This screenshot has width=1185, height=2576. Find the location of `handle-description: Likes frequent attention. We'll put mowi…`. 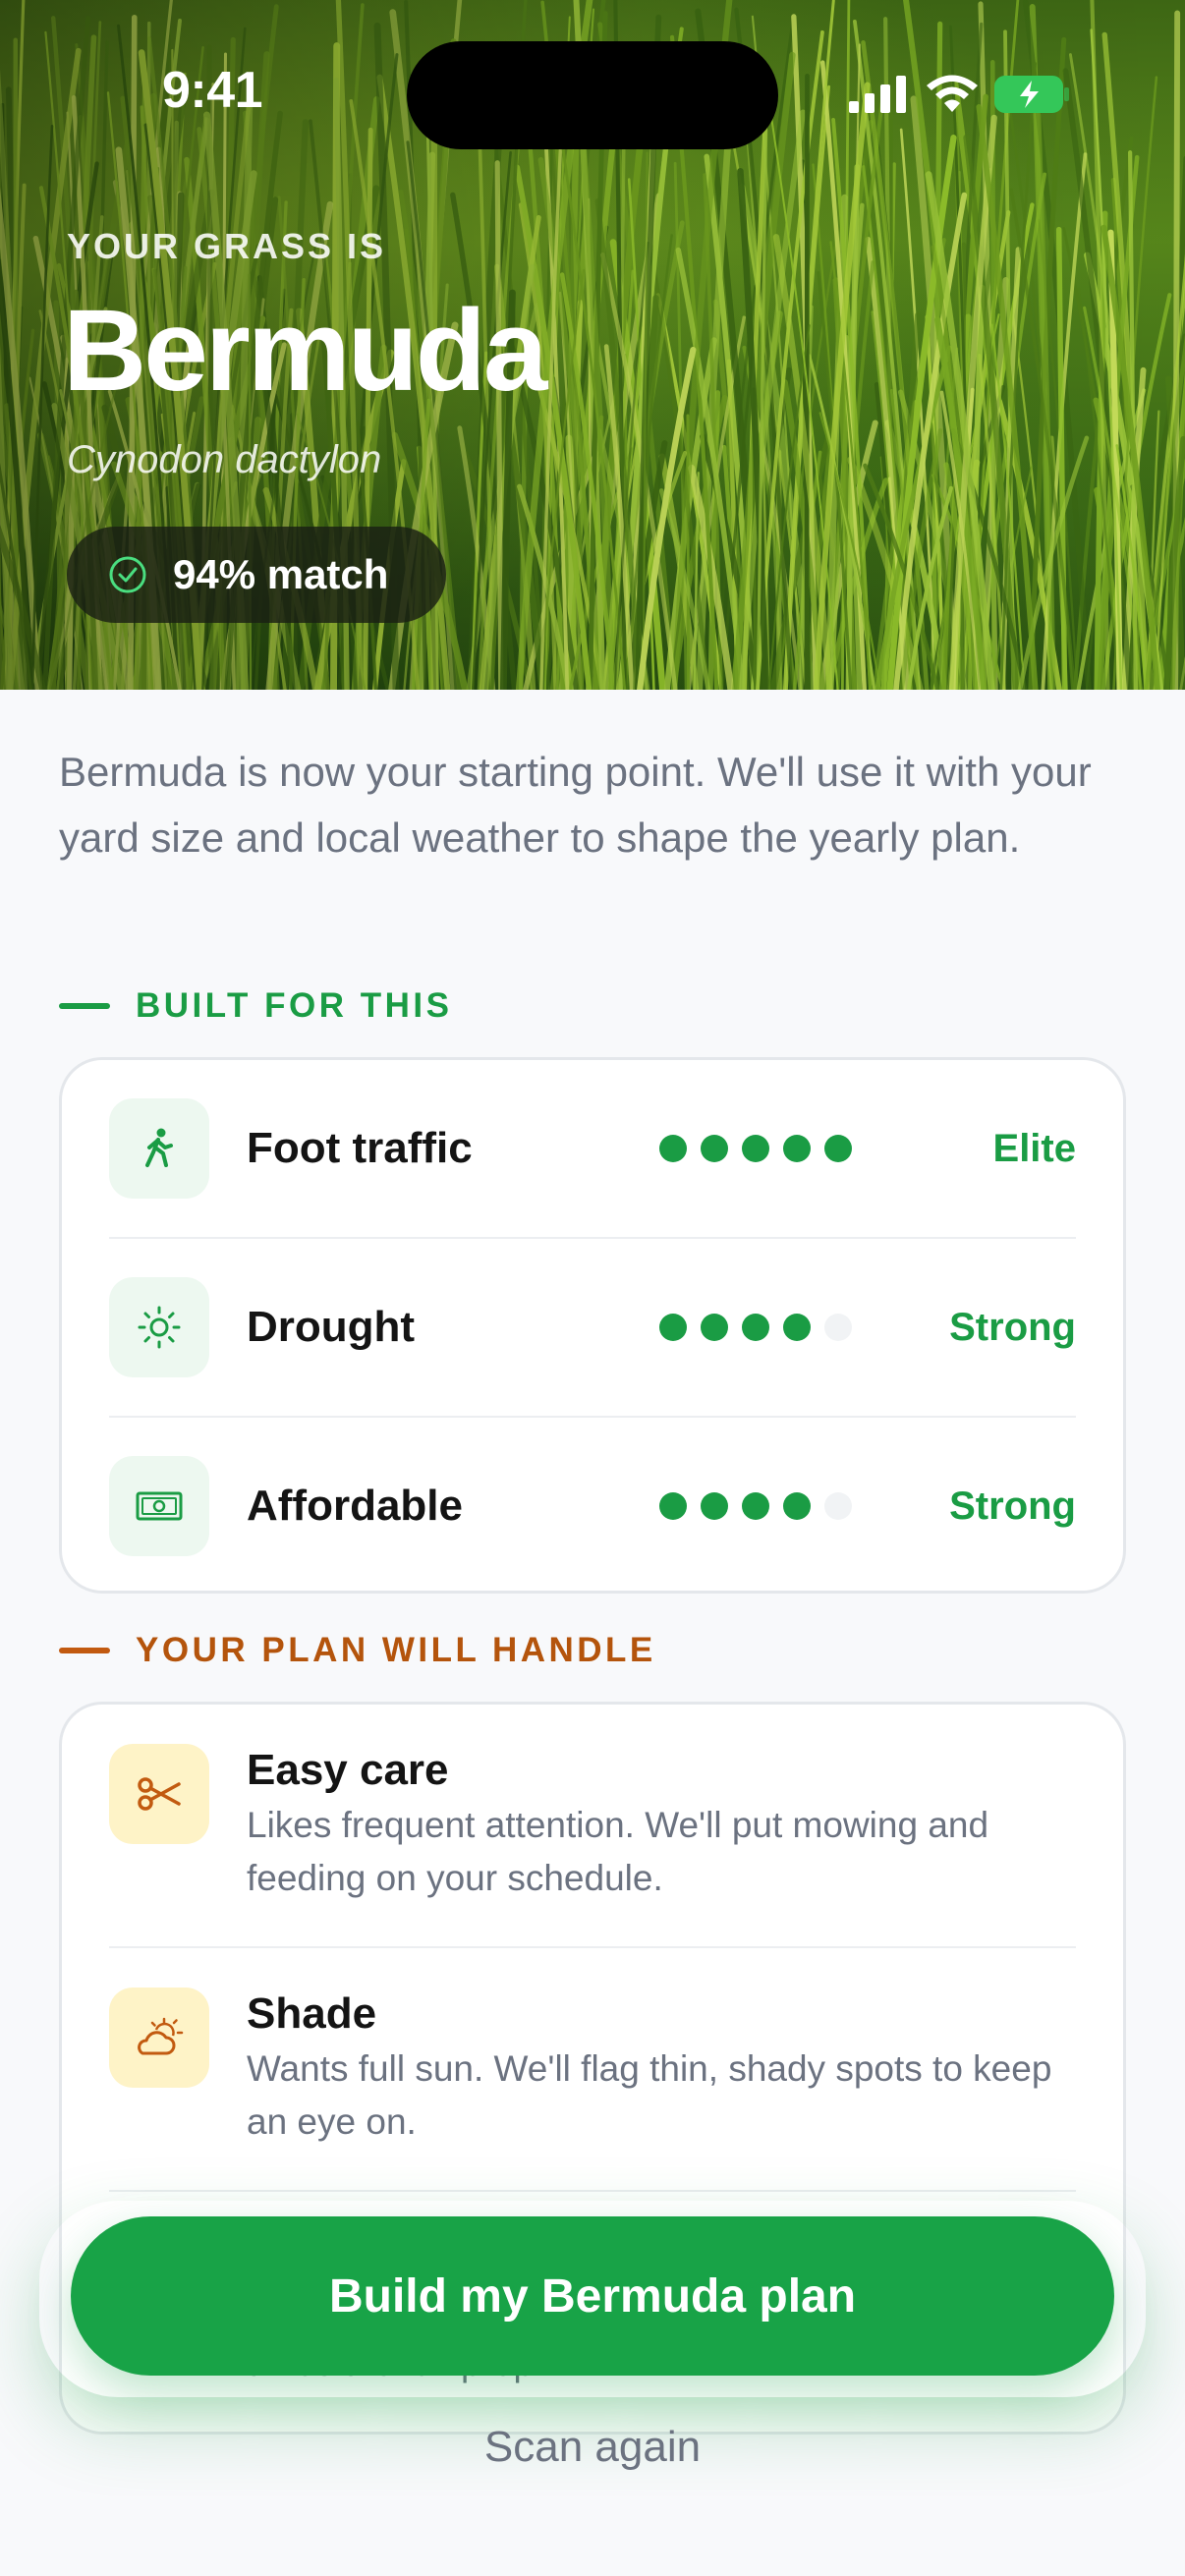

handle-description: Likes frequent attention. We'll put mowi… is located at coordinates (618, 1851).